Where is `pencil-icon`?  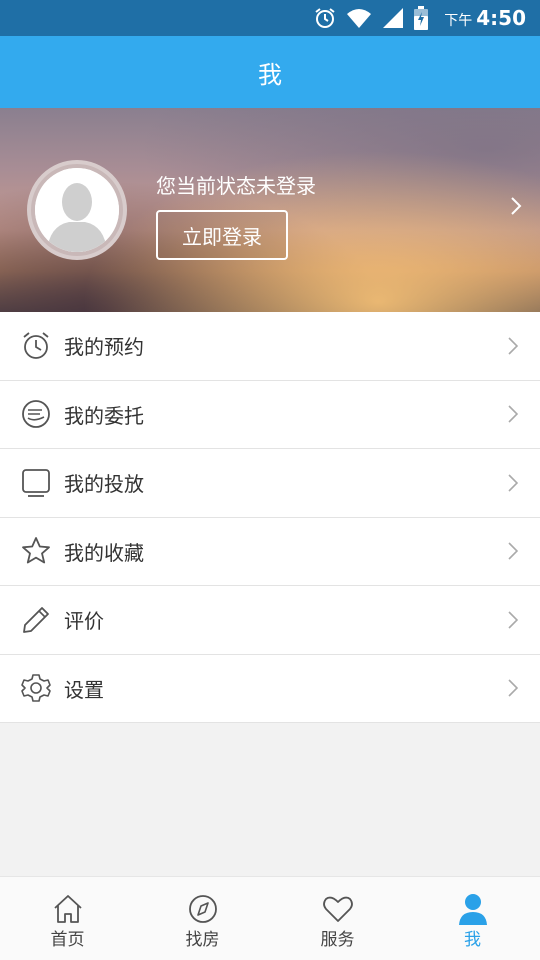
pencil-icon is located at coordinates (36, 619).